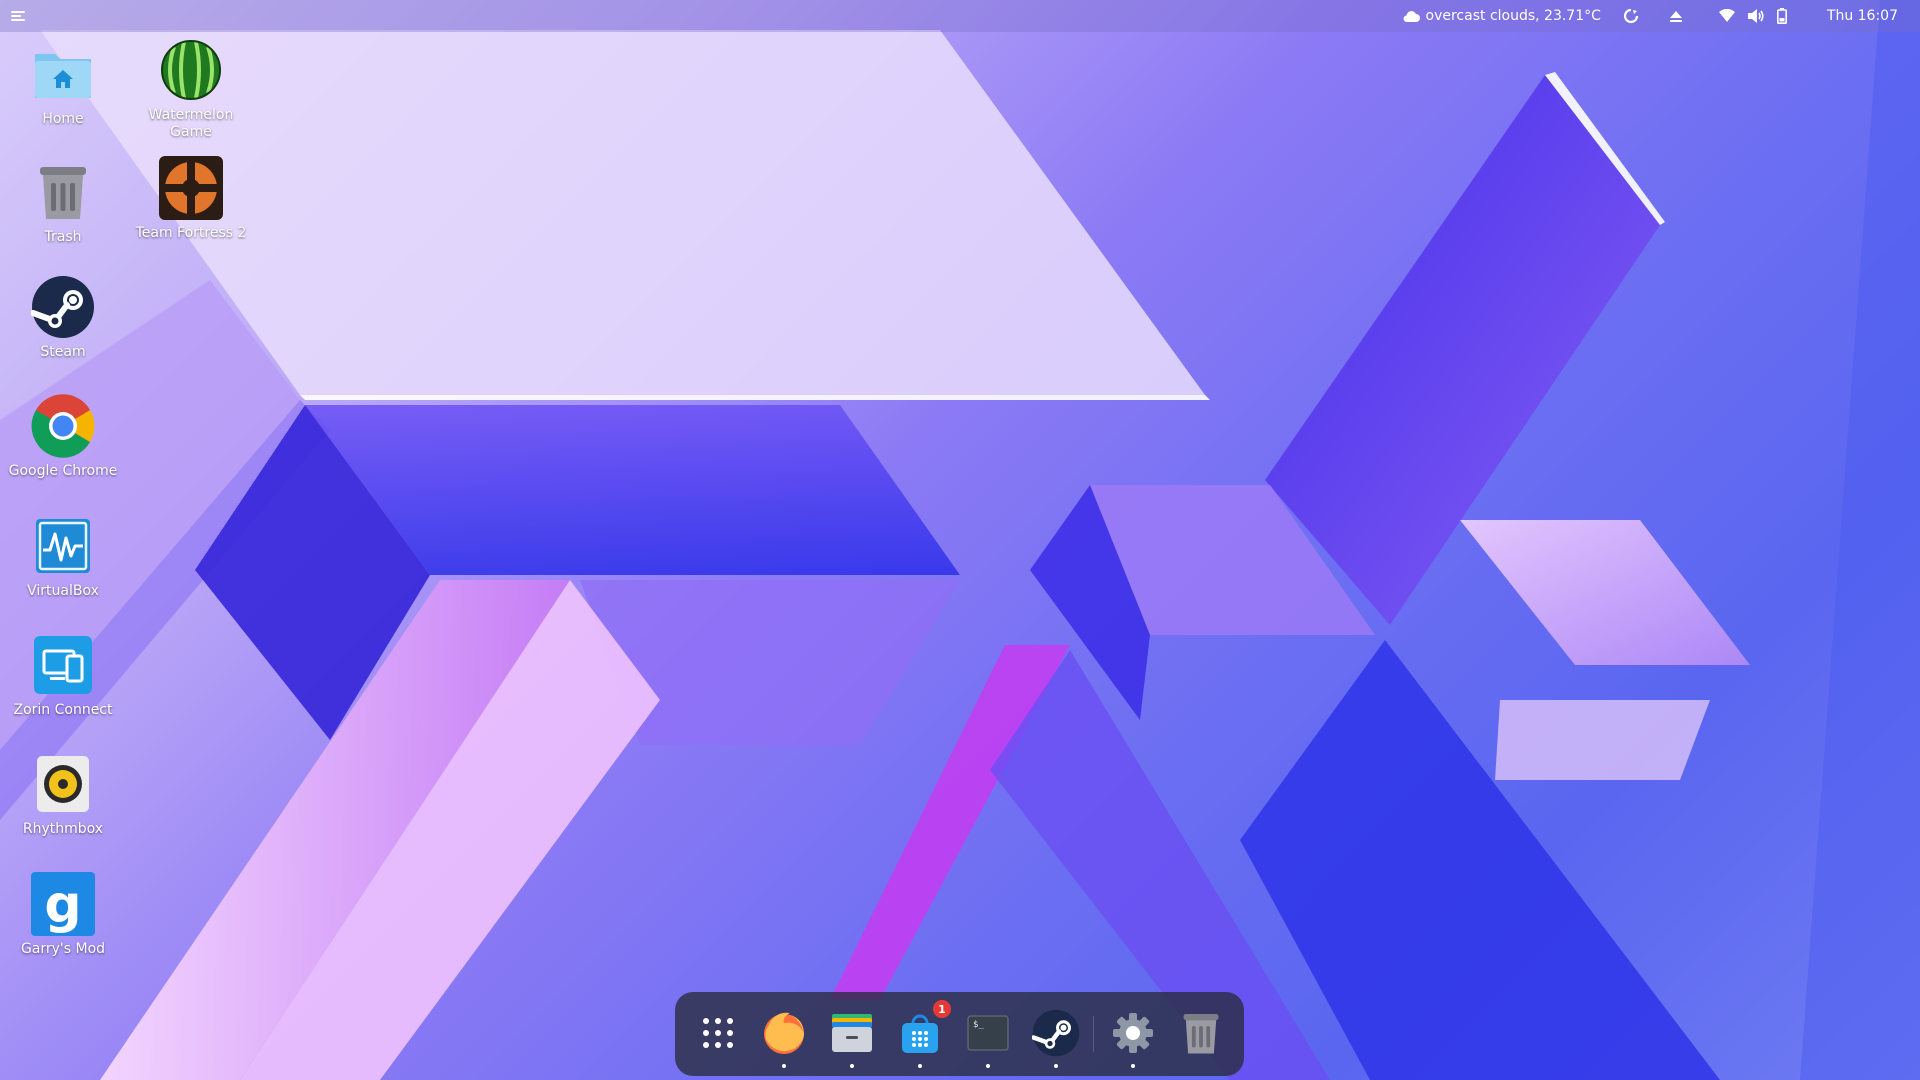 This screenshot has width=1920, height=1080. I want to click on dock-item-terminal: $_, so click(988, 1037).